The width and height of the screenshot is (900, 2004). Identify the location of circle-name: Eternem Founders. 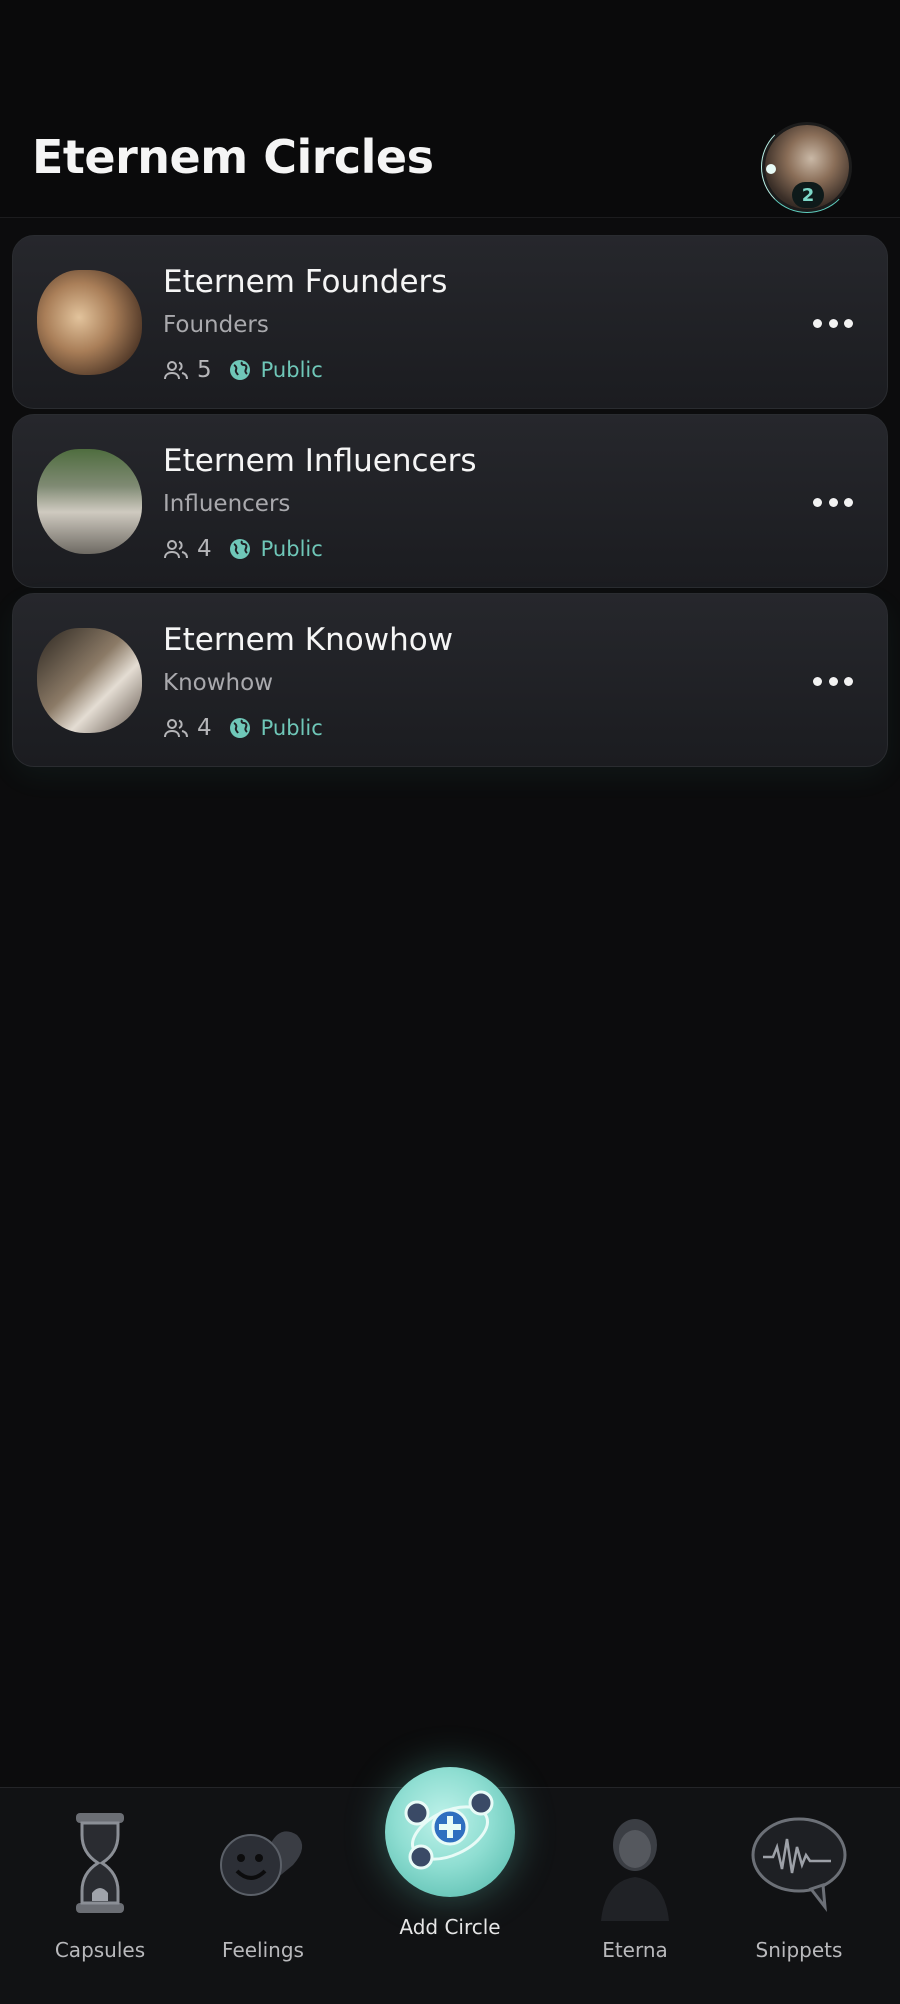
(305, 282).